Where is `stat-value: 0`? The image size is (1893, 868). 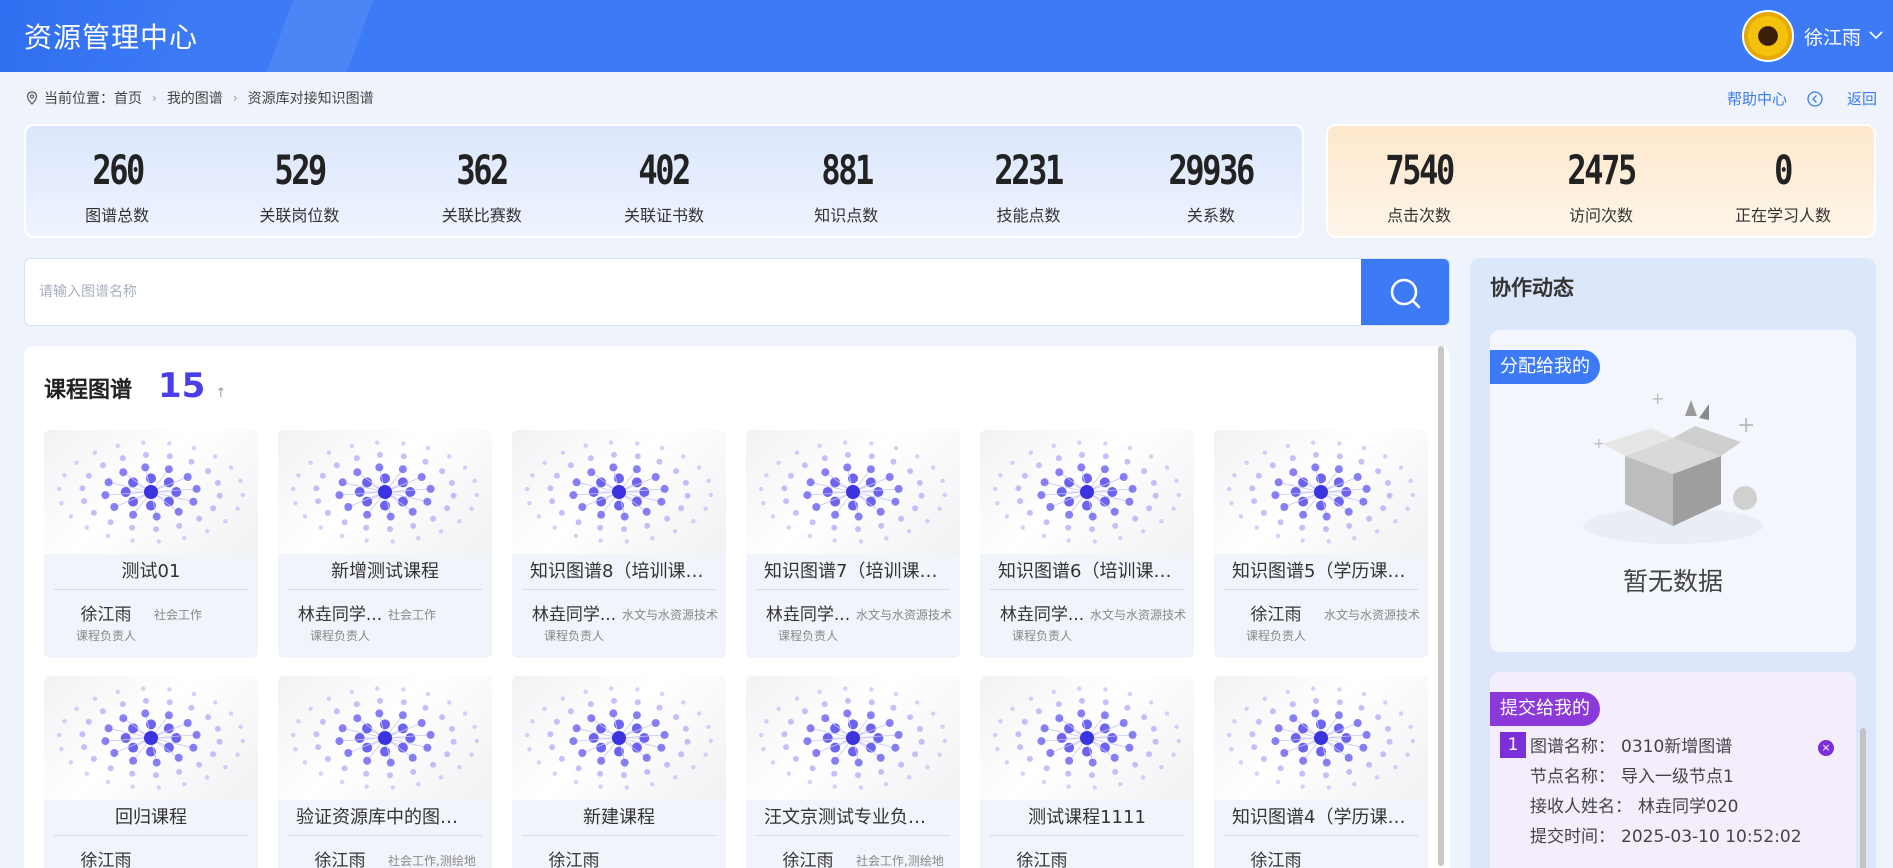
stat-value: 0 is located at coordinates (1784, 171).